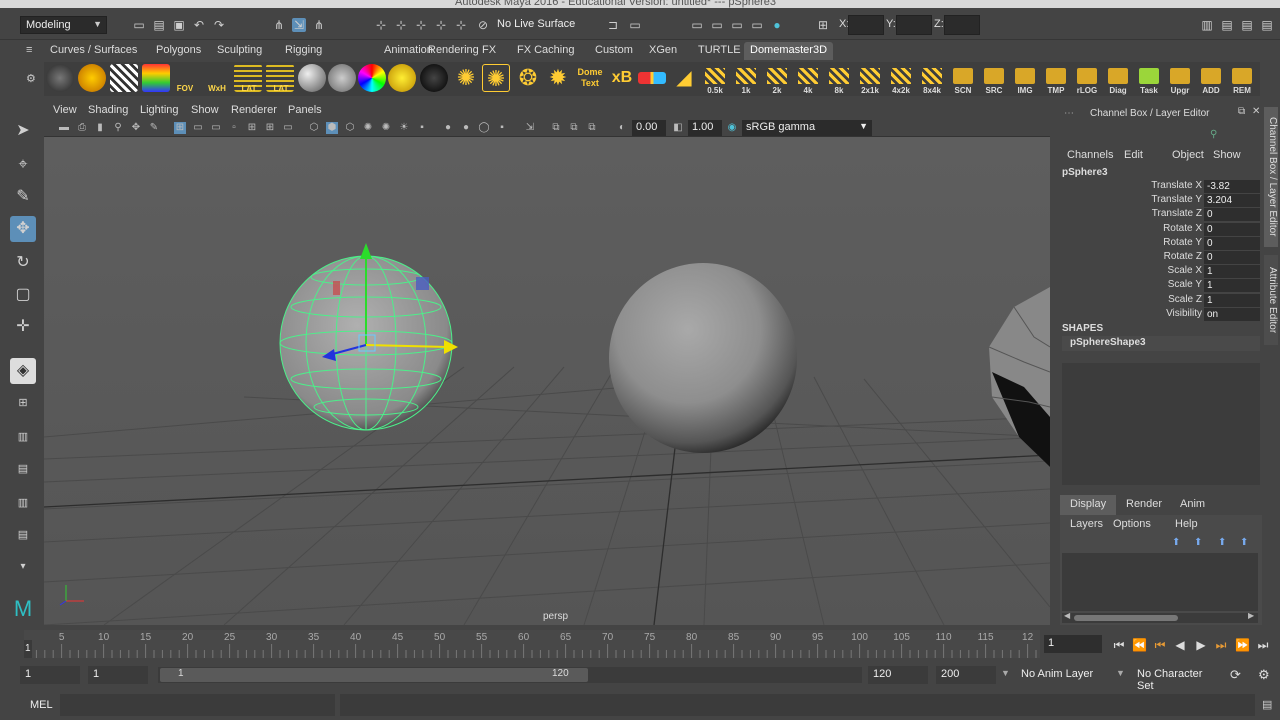 The width and height of the screenshot is (1280, 720). I want to click on layer-tab-render: Render, so click(1144, 505).